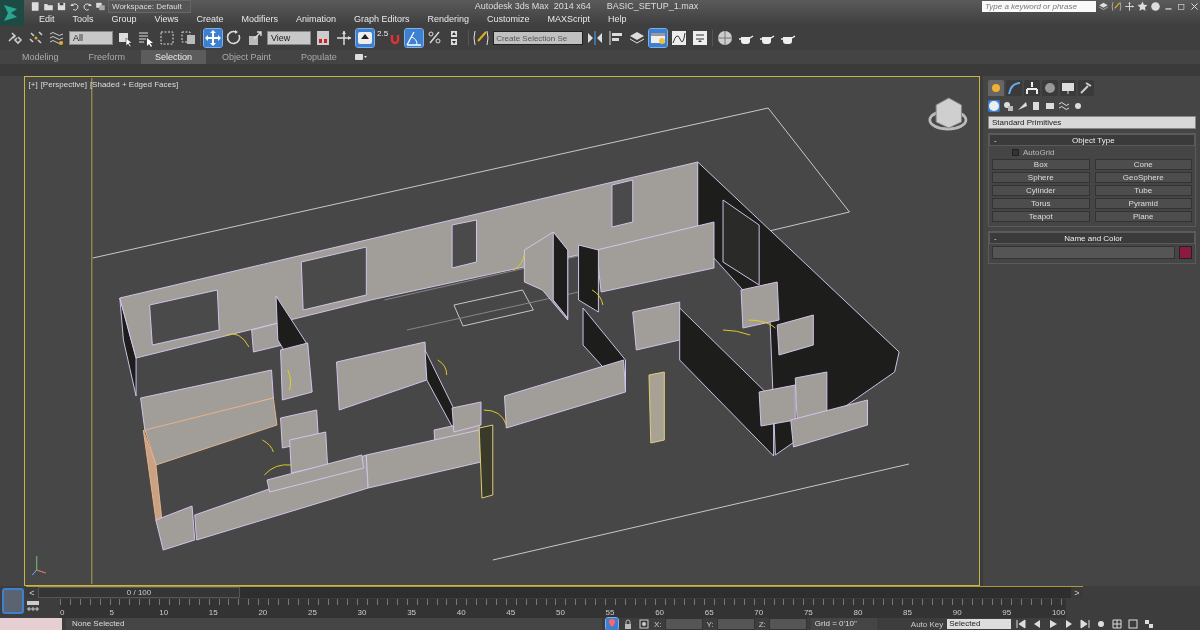 Image resolution: width=1200 pixels, height=630 pixels. What do you see at coordinates (344, 38) in the screenshot?
I see `transform-gizmo-icon` at bounding box center [344, 38].